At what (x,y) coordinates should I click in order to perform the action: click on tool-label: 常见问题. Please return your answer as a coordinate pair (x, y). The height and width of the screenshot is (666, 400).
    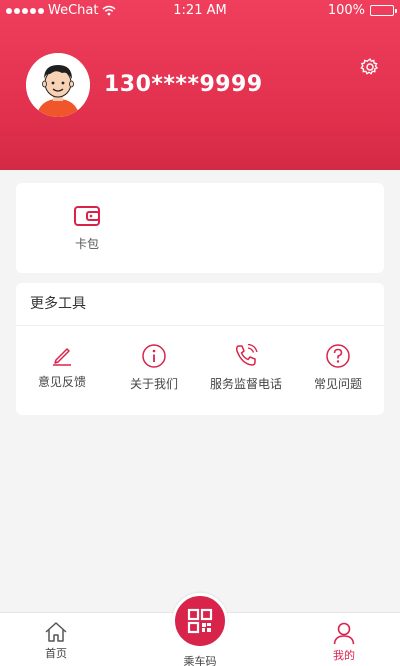
    Looking at the image, I should click on (337, 384).